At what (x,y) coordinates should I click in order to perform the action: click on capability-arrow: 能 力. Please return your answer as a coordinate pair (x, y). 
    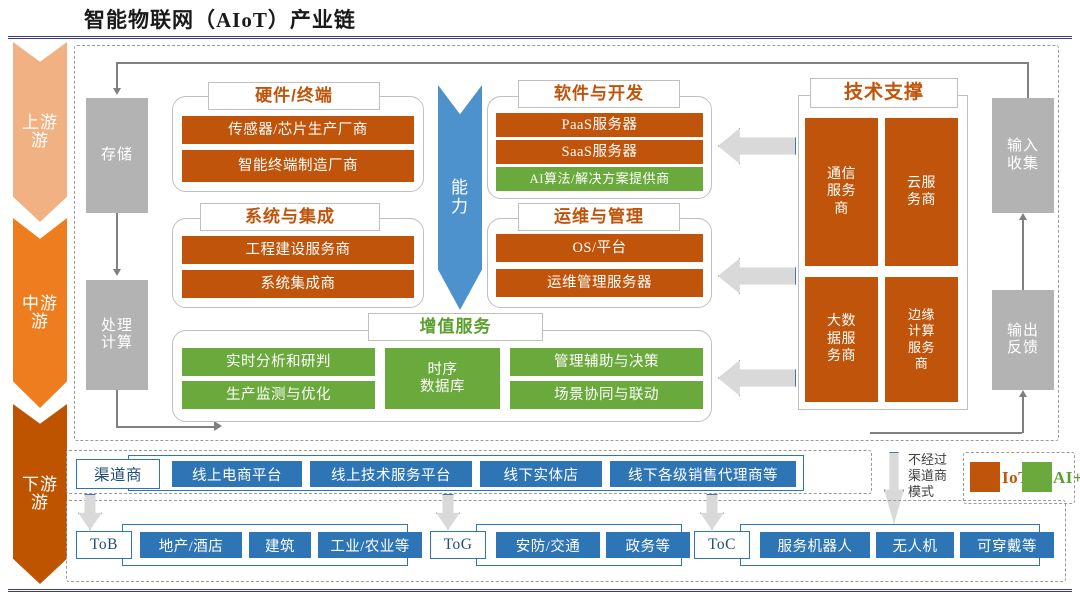
    Looking at the image, I should click on (460, 197).